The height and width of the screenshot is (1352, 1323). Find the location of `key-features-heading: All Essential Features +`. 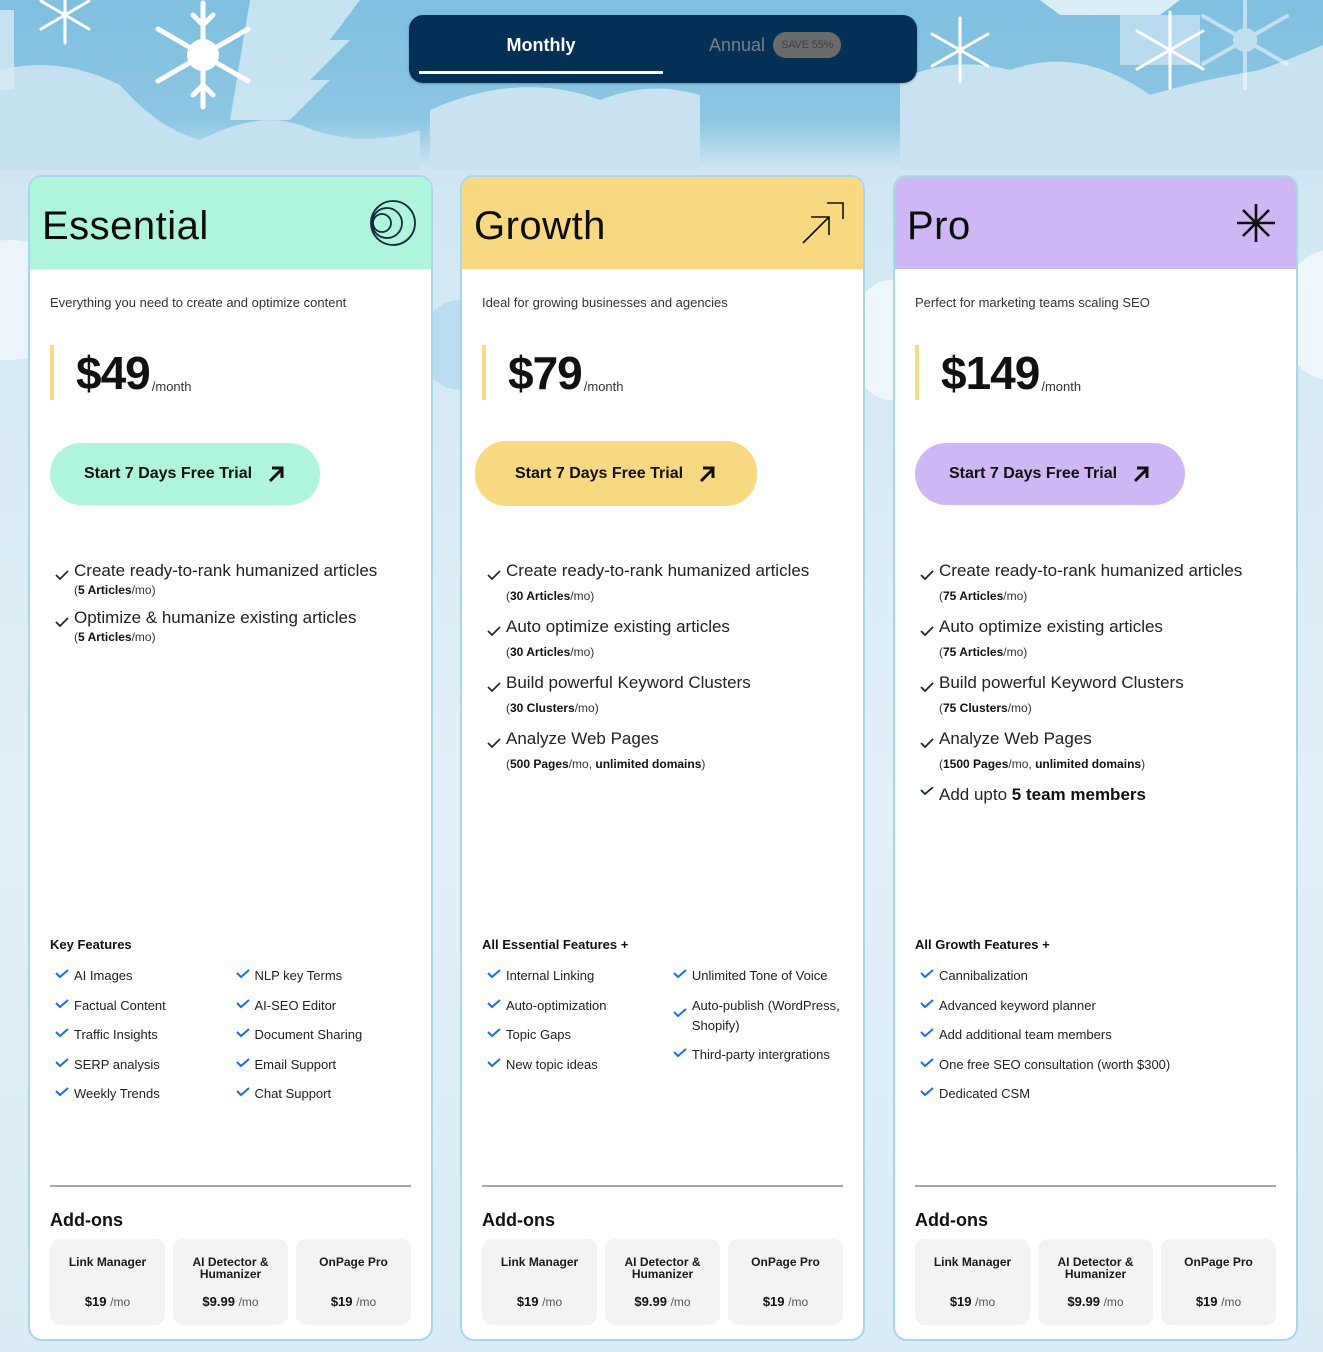

key-features-heading: All Essential Features + is located at coordinates (555, 944).